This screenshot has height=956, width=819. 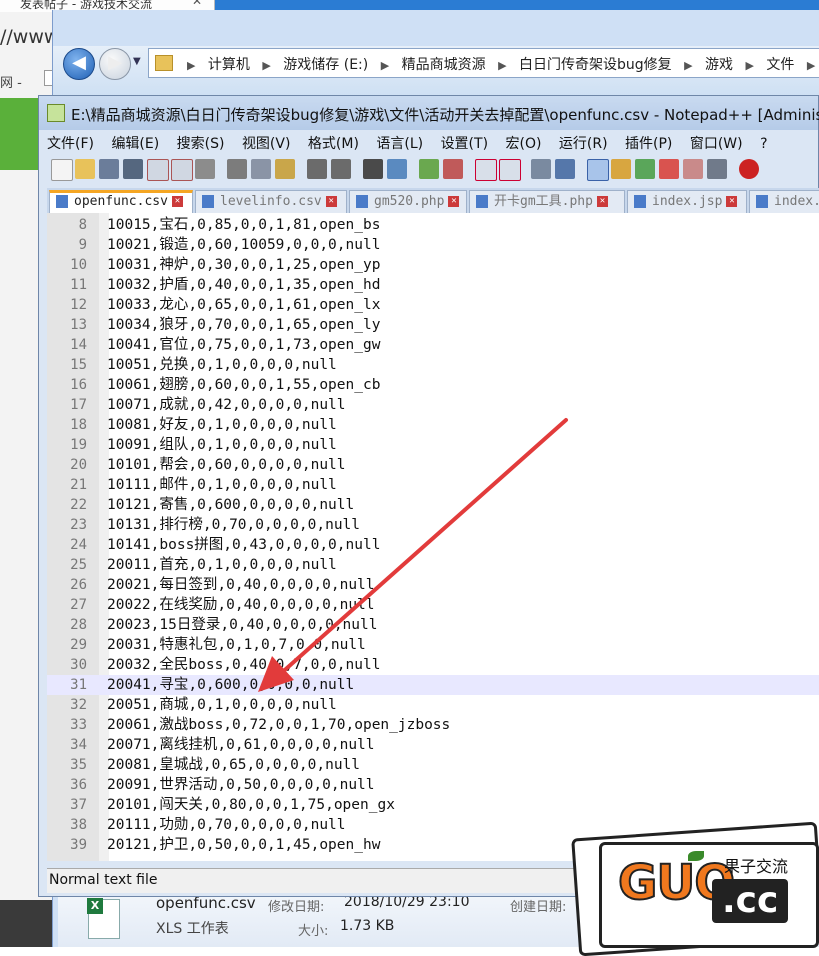 What do you see at coordinates (433, 545) in the screenshot?
I see `editor-line: 24 10141,boss拼图,0,43,0,0,0,0,null` at bounding box center [433, 545].